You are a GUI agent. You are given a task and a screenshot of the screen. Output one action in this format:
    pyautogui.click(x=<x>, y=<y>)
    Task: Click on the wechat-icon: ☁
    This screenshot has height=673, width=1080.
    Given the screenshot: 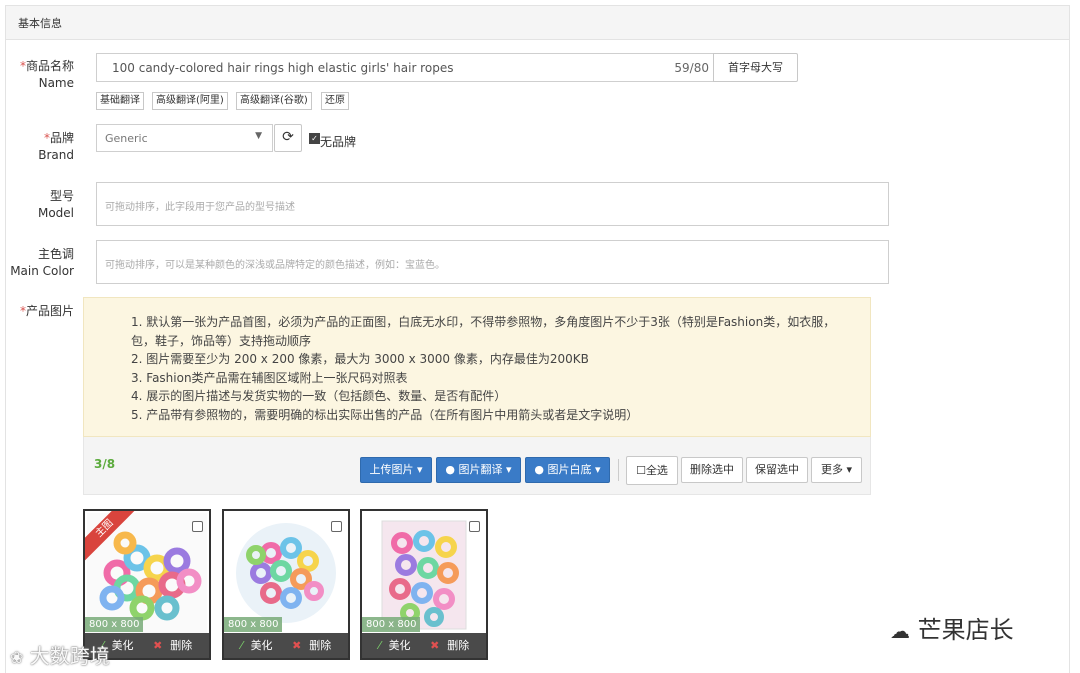 What is the action you would take?
    pyautogui.click(x=900, y=631)
    